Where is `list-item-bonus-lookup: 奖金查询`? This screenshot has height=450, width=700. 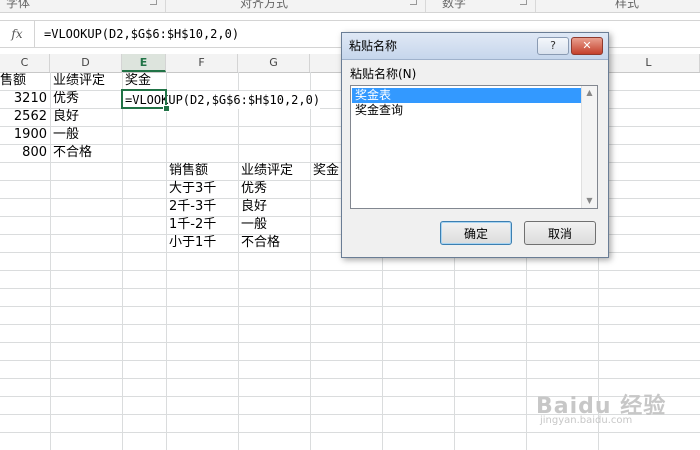 list-item-bonus-lookup: 奖金查询 is located at coordinates (466, 110).